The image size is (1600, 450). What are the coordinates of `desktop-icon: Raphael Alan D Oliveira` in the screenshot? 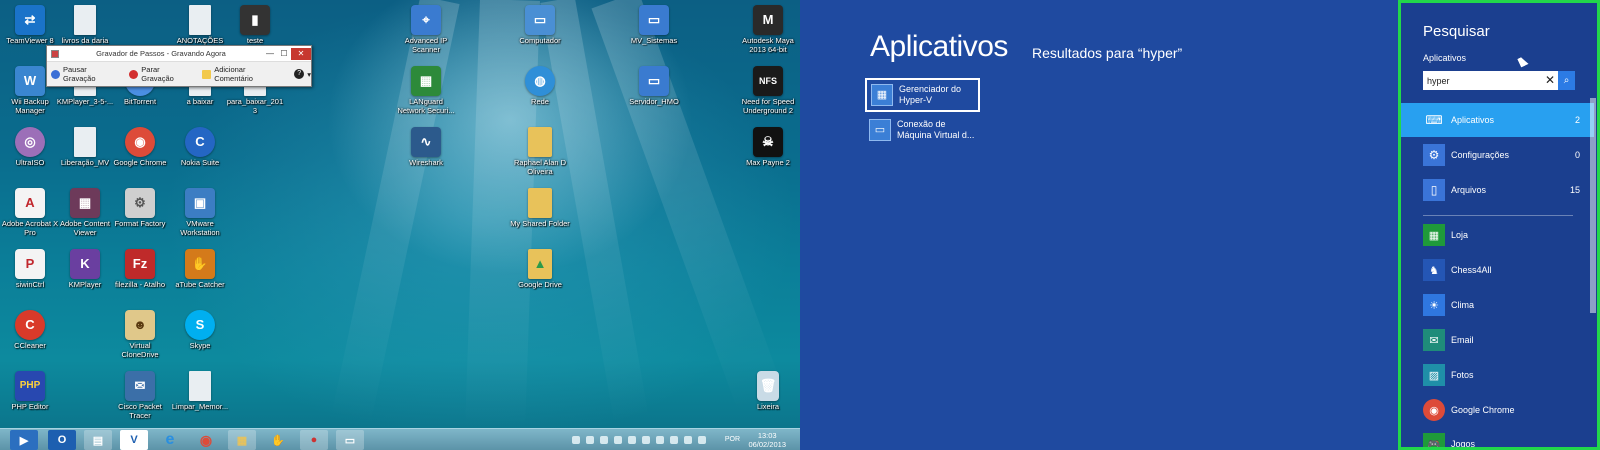 It's located at (540, 151).